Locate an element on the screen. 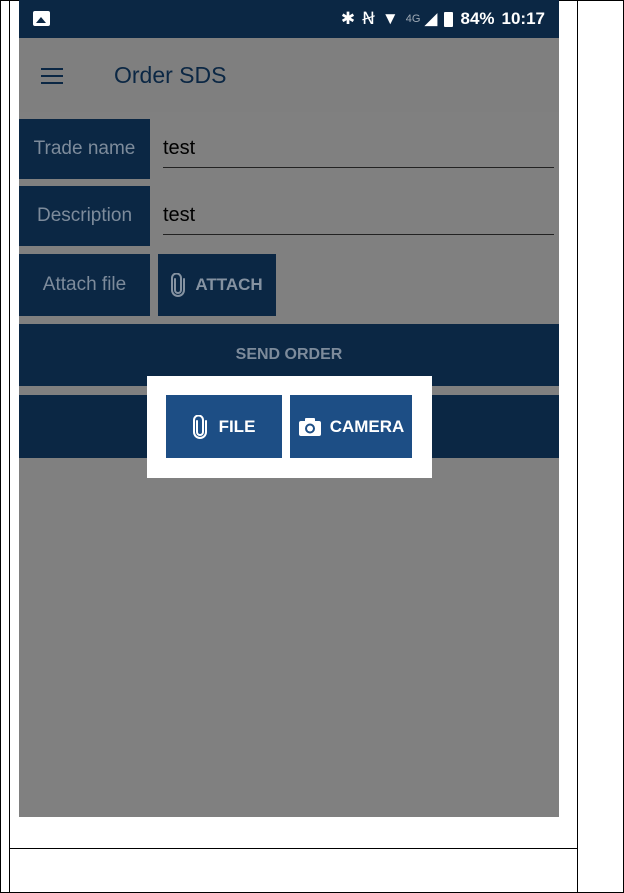 The image size is (624, 893). camera-button: CAMERA is located at coordinates (351, 426).